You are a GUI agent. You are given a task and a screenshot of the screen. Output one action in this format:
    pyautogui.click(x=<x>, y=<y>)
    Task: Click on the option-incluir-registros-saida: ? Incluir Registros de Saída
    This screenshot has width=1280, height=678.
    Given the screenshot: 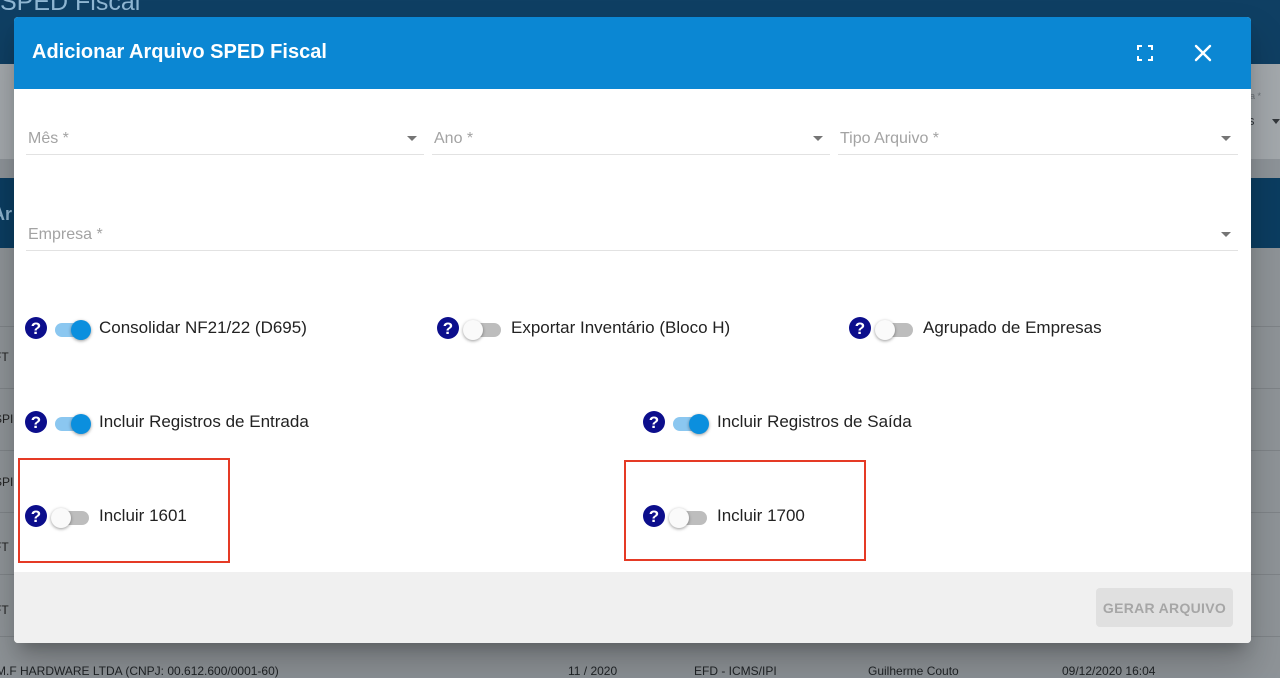 What is the action you would take?
    pyautogui.click(x=777, y=422)
    